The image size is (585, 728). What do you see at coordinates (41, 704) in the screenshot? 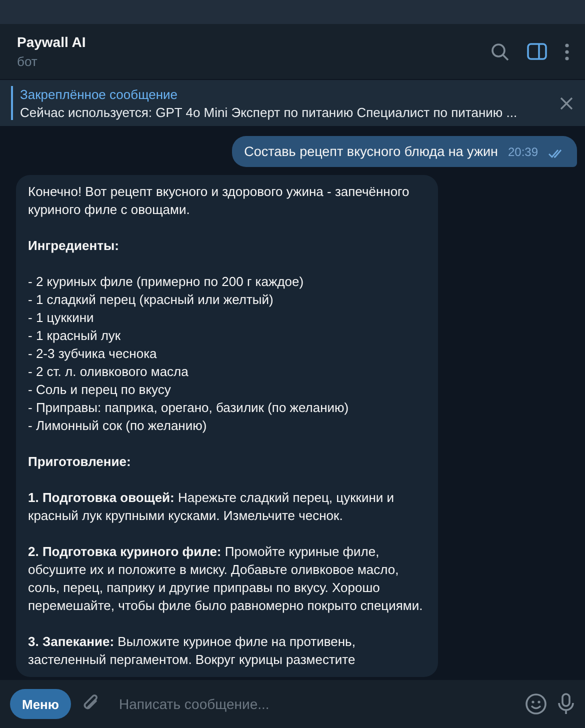
I see `menu-button: Меню` at bounding box center [41, 704].